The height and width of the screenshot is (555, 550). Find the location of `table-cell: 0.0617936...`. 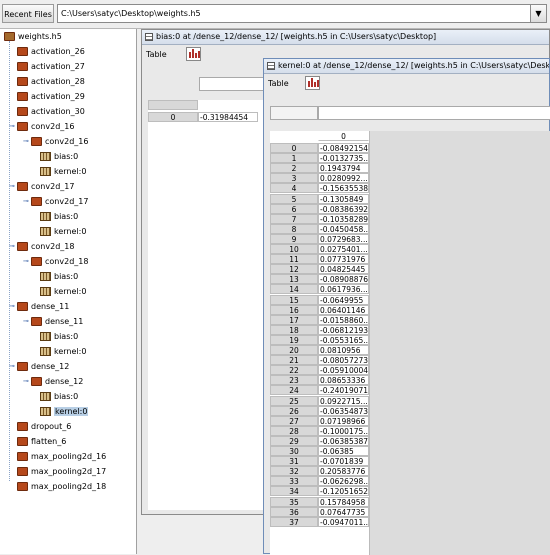

table-cell: 0.0617936... is located at coordinates (343, 289).